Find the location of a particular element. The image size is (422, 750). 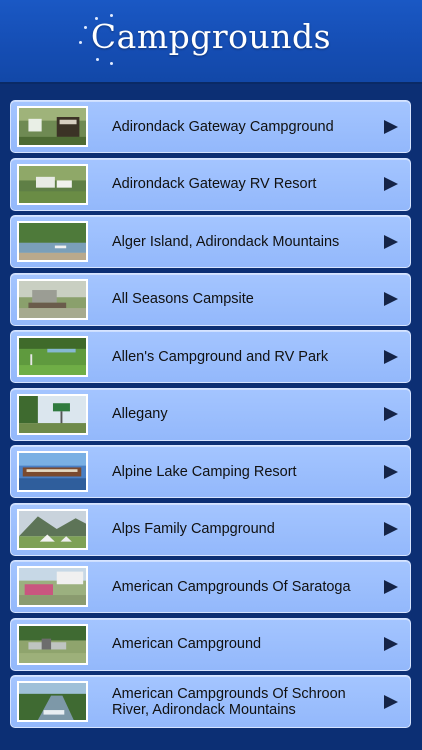

campground-name: Alpine Lake Camping Resort is located at coordinates (204, 471).